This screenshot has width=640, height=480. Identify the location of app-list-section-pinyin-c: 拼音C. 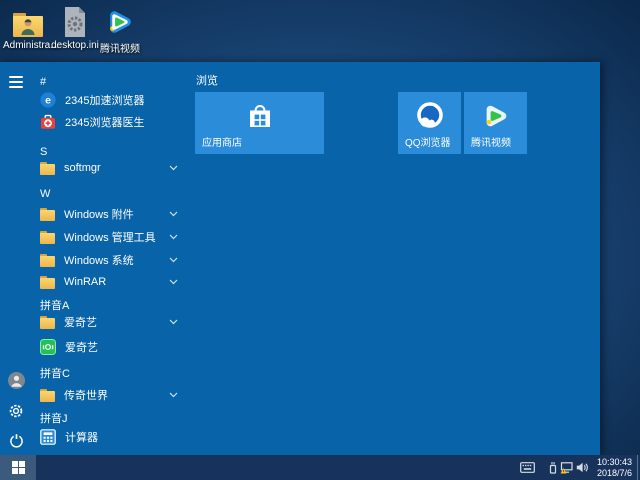
(96, 373).